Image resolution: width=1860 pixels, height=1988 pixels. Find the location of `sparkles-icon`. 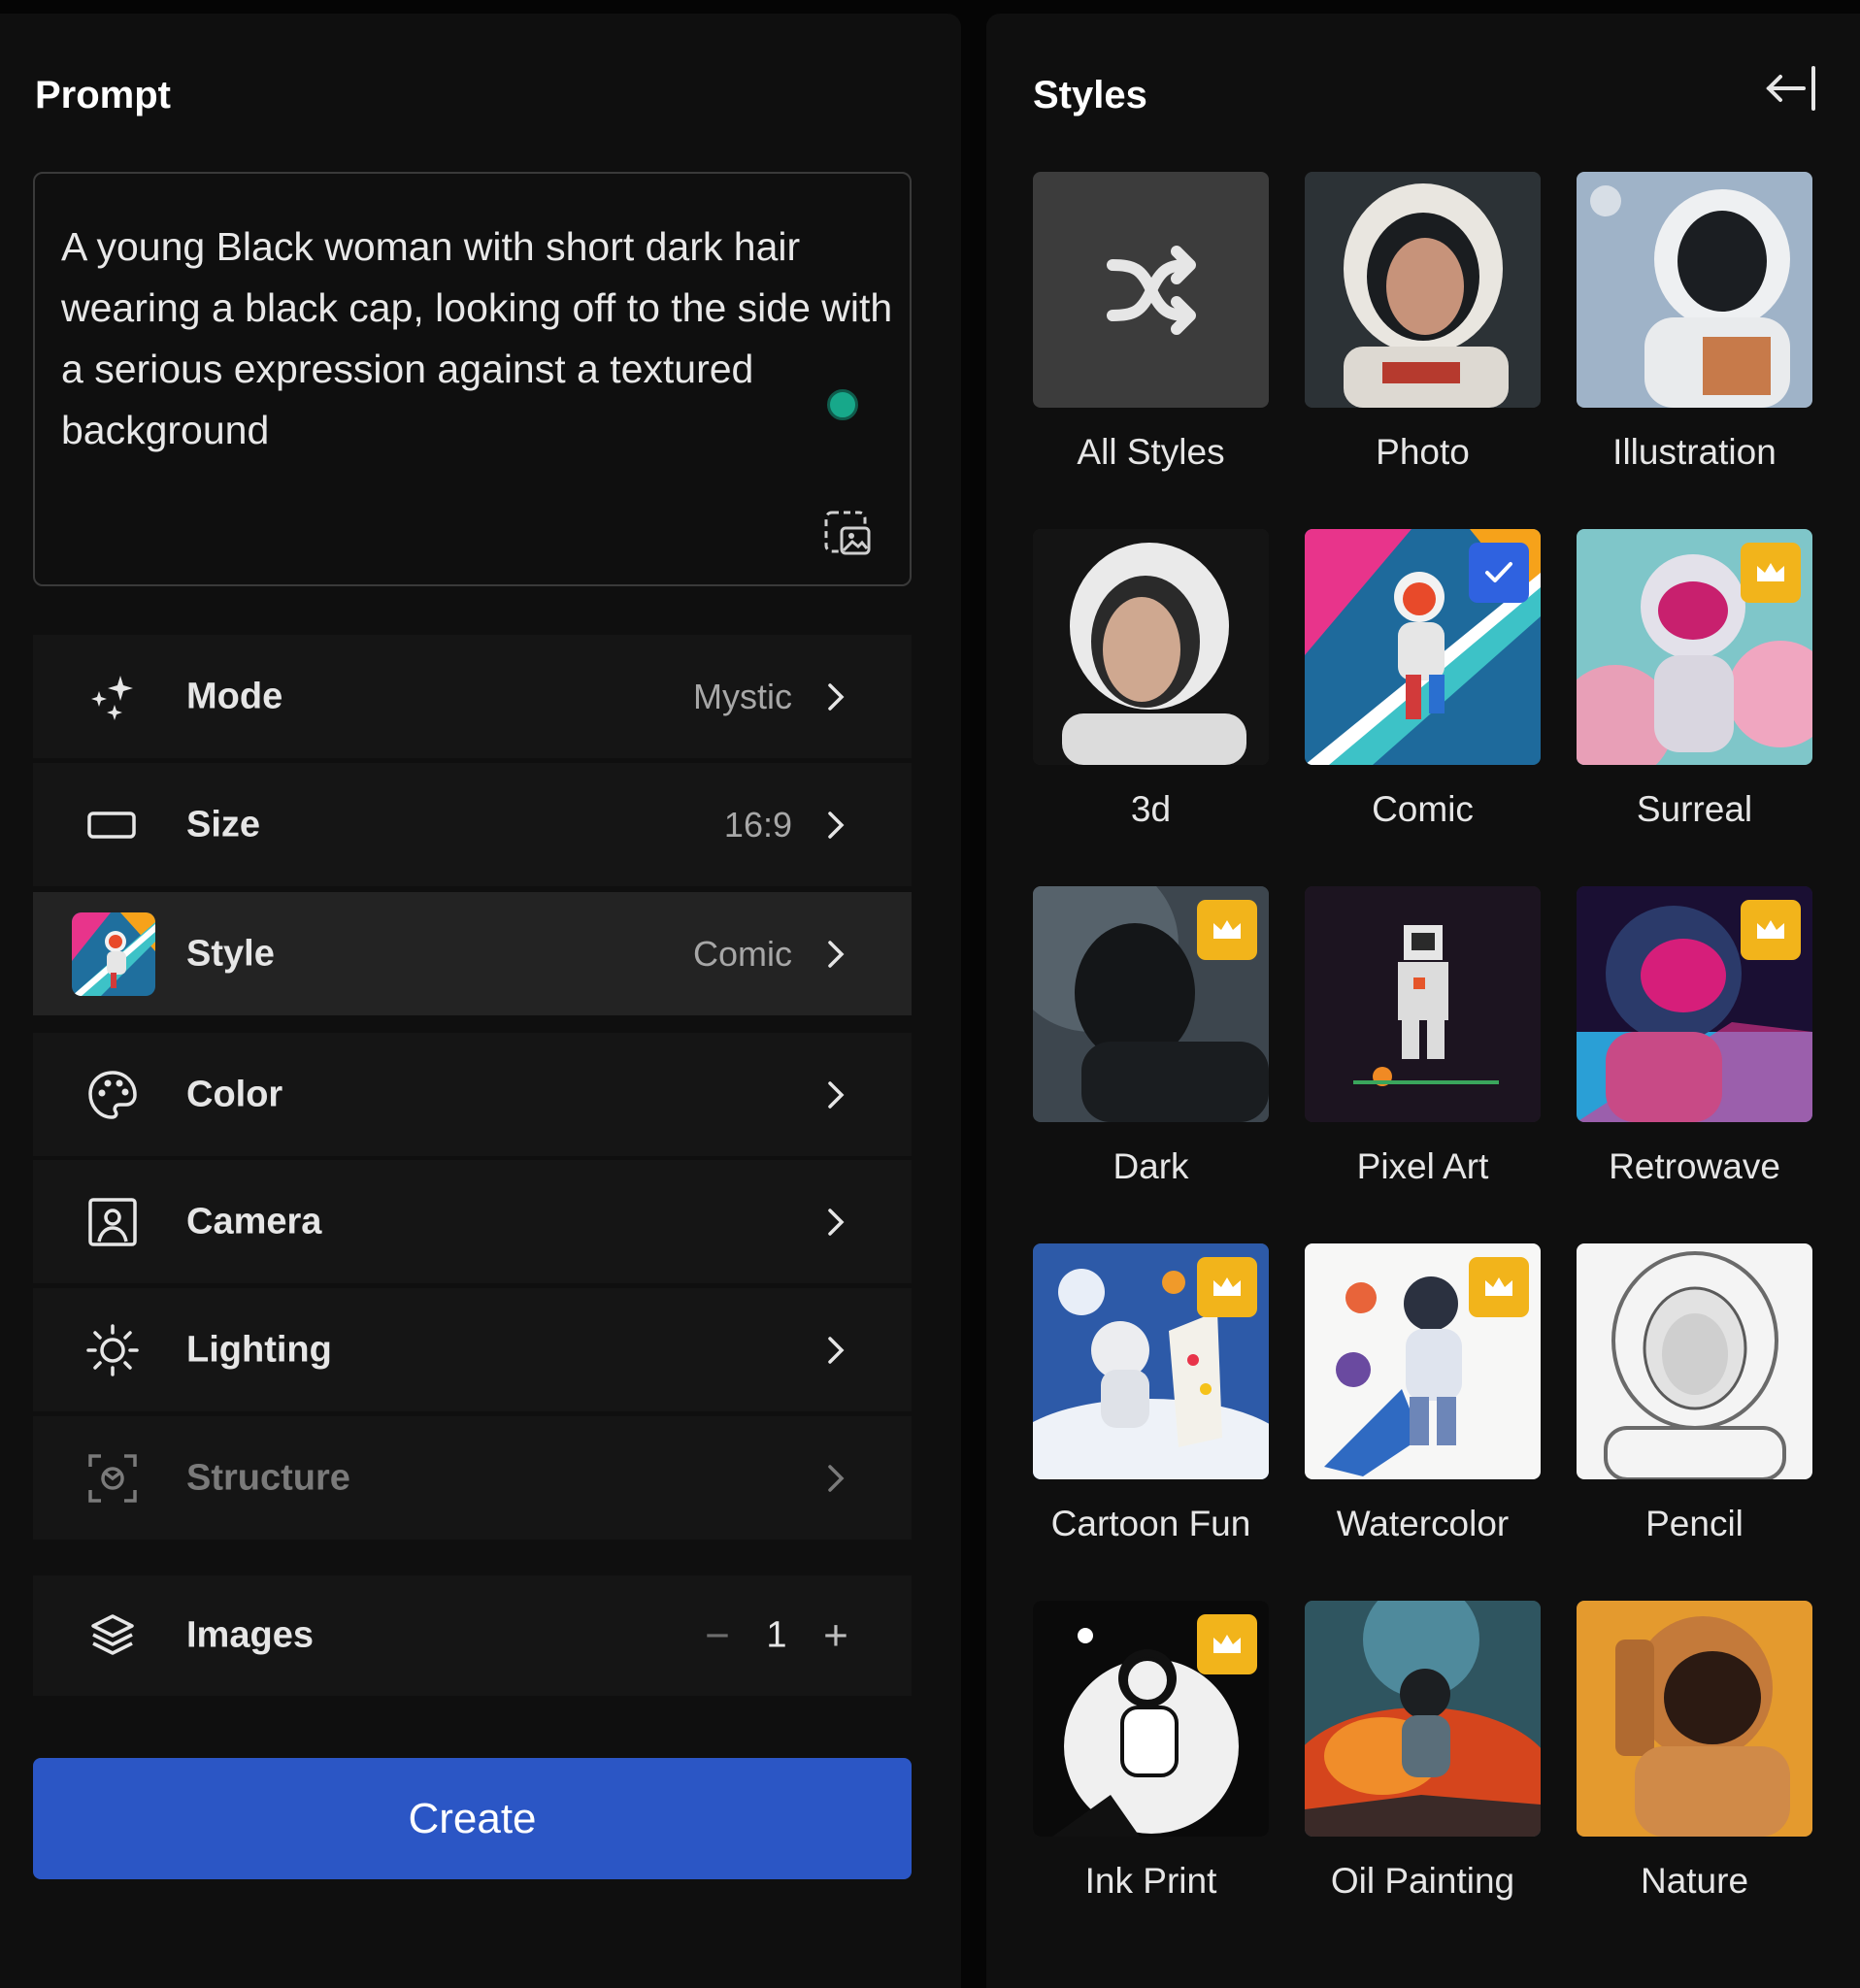

sparkles-icon is located at coordinates (112, 697).